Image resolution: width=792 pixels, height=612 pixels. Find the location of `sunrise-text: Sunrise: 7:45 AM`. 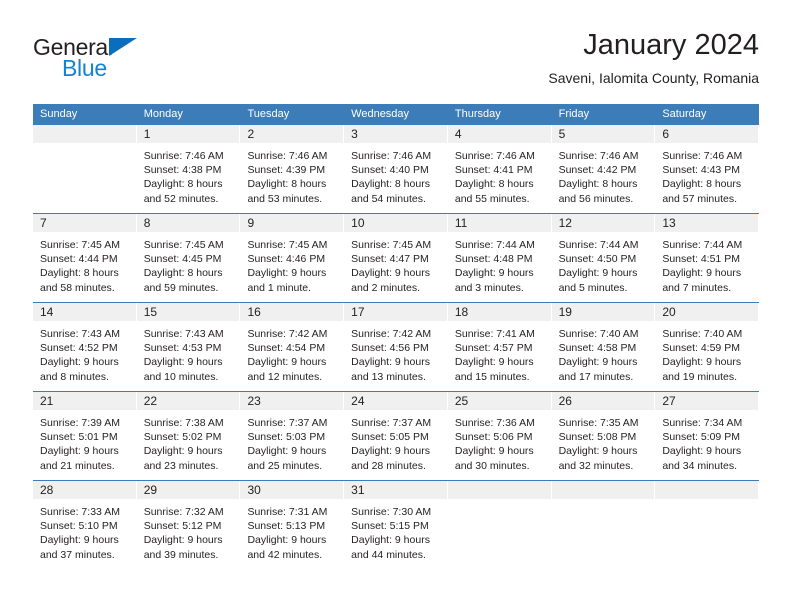

sunrise-text: Sunrise: 7:45 AM is located at coordinates (80, 245).